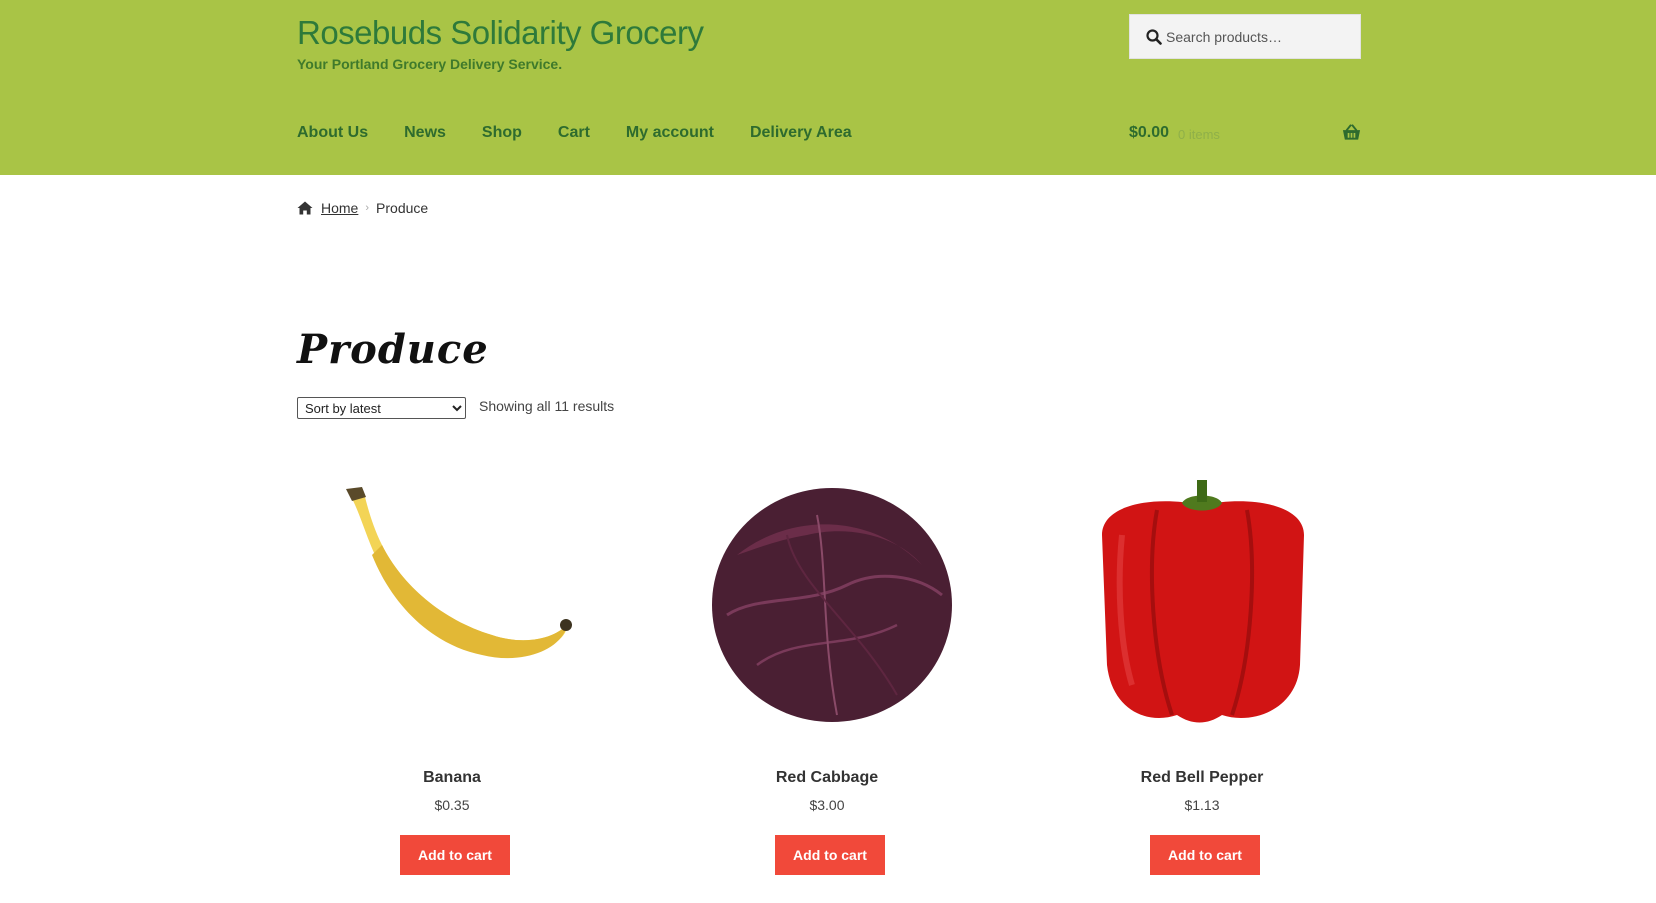 The image size is (1656, 903). I want to click on site-tagline: Your Portland Grocery Delivery Service., so click(430, 64).